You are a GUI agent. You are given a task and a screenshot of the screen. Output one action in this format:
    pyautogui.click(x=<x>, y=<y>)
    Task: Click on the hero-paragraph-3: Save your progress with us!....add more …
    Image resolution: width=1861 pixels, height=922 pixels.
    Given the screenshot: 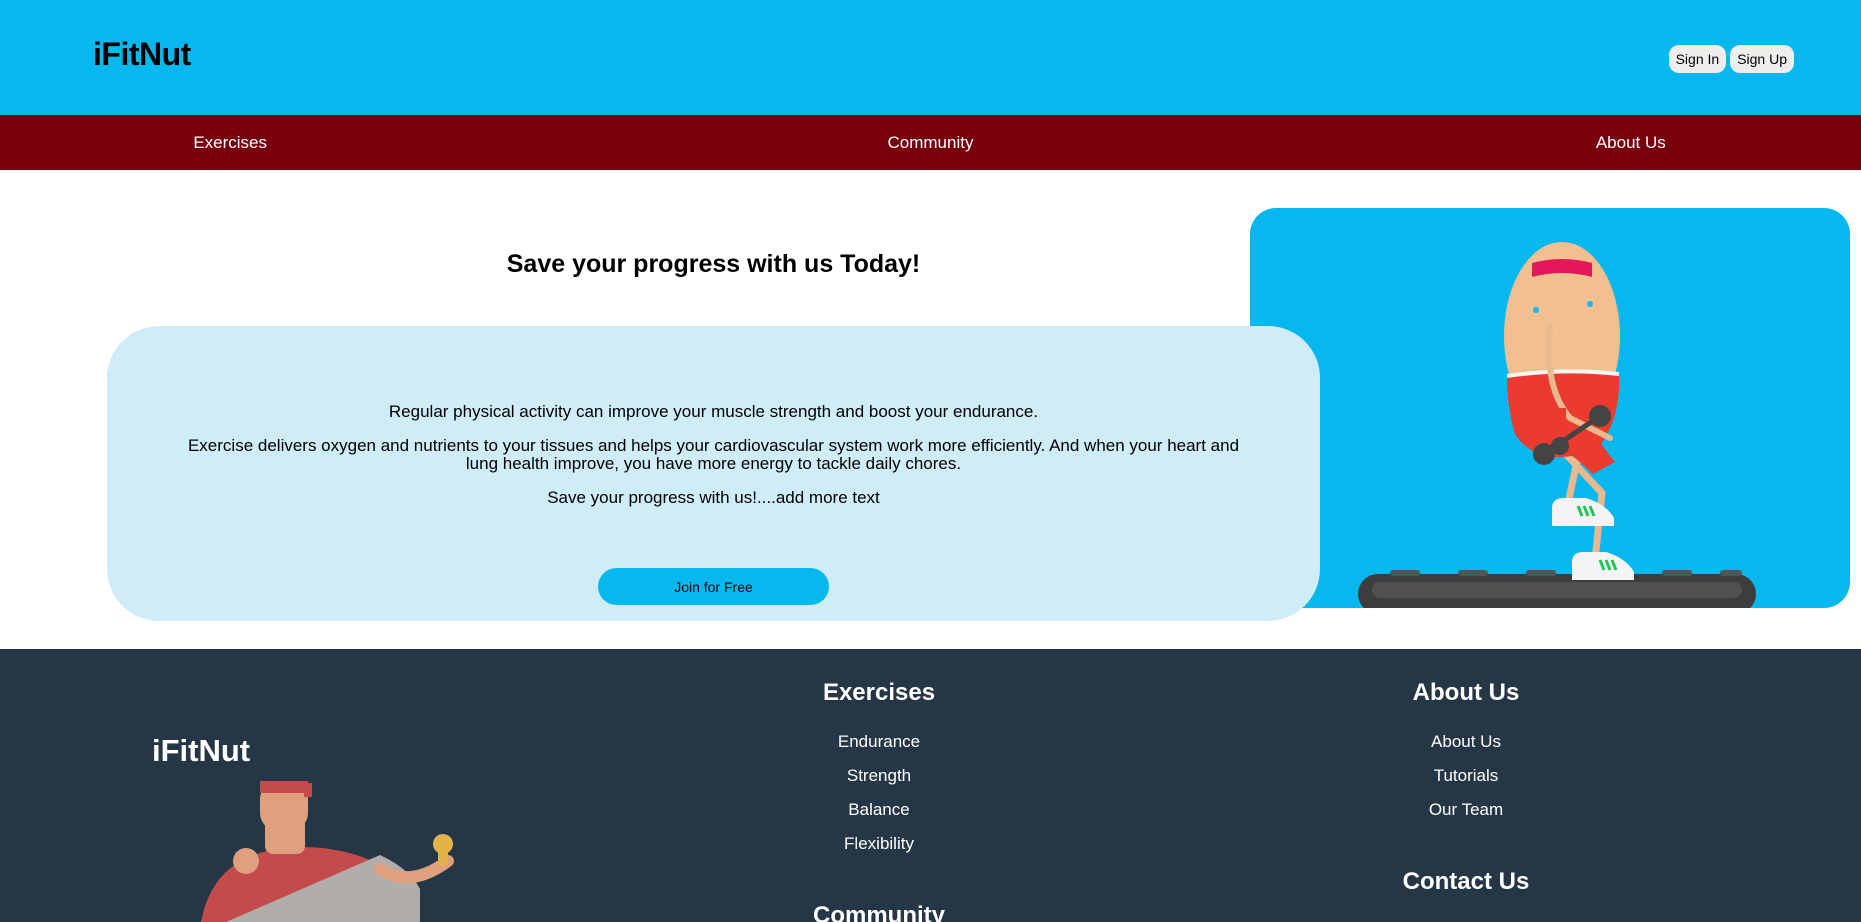 What is the action you would take?
    pyautogui.click(x=713, y=497)
    